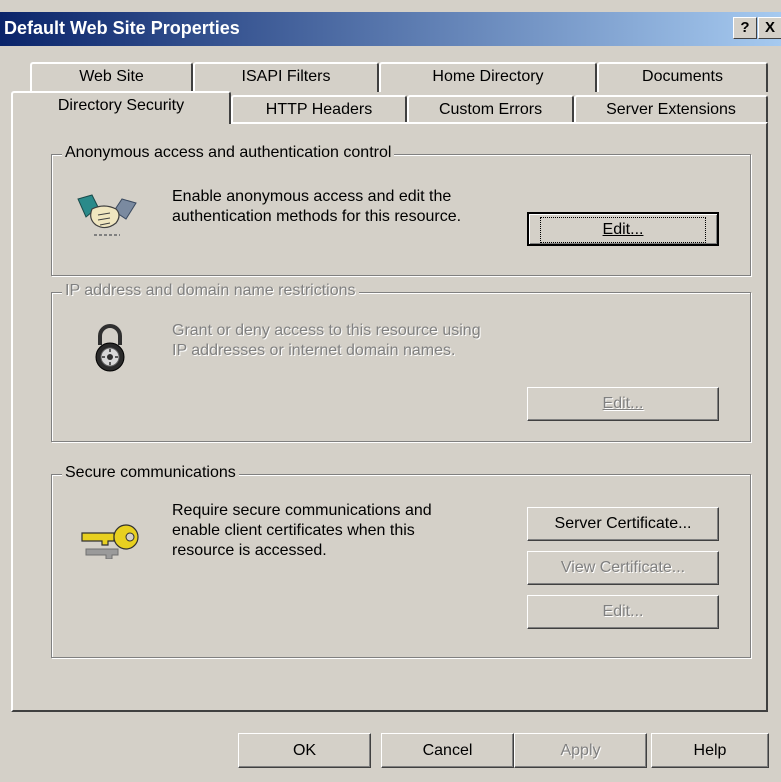 This screenshot has height=782, width=781. I want to click on close-button: X, so click(769, 28).